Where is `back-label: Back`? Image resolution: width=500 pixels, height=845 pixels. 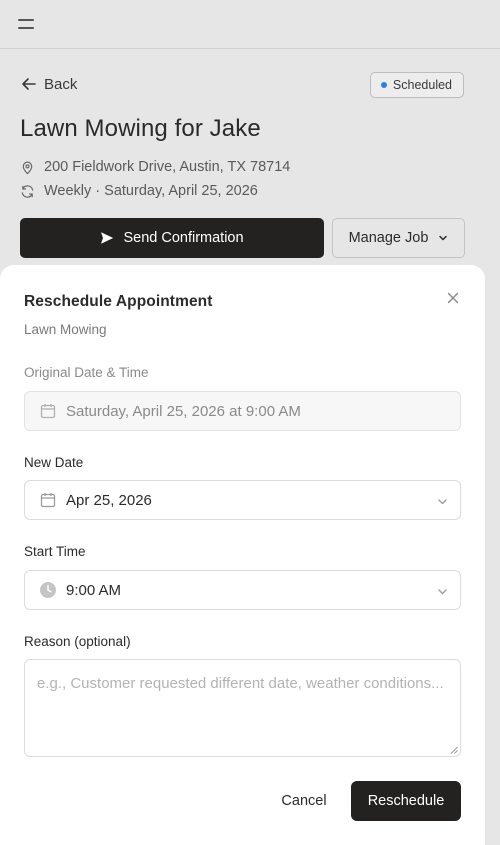 back-label: Back is located at coordinates (61, 84).